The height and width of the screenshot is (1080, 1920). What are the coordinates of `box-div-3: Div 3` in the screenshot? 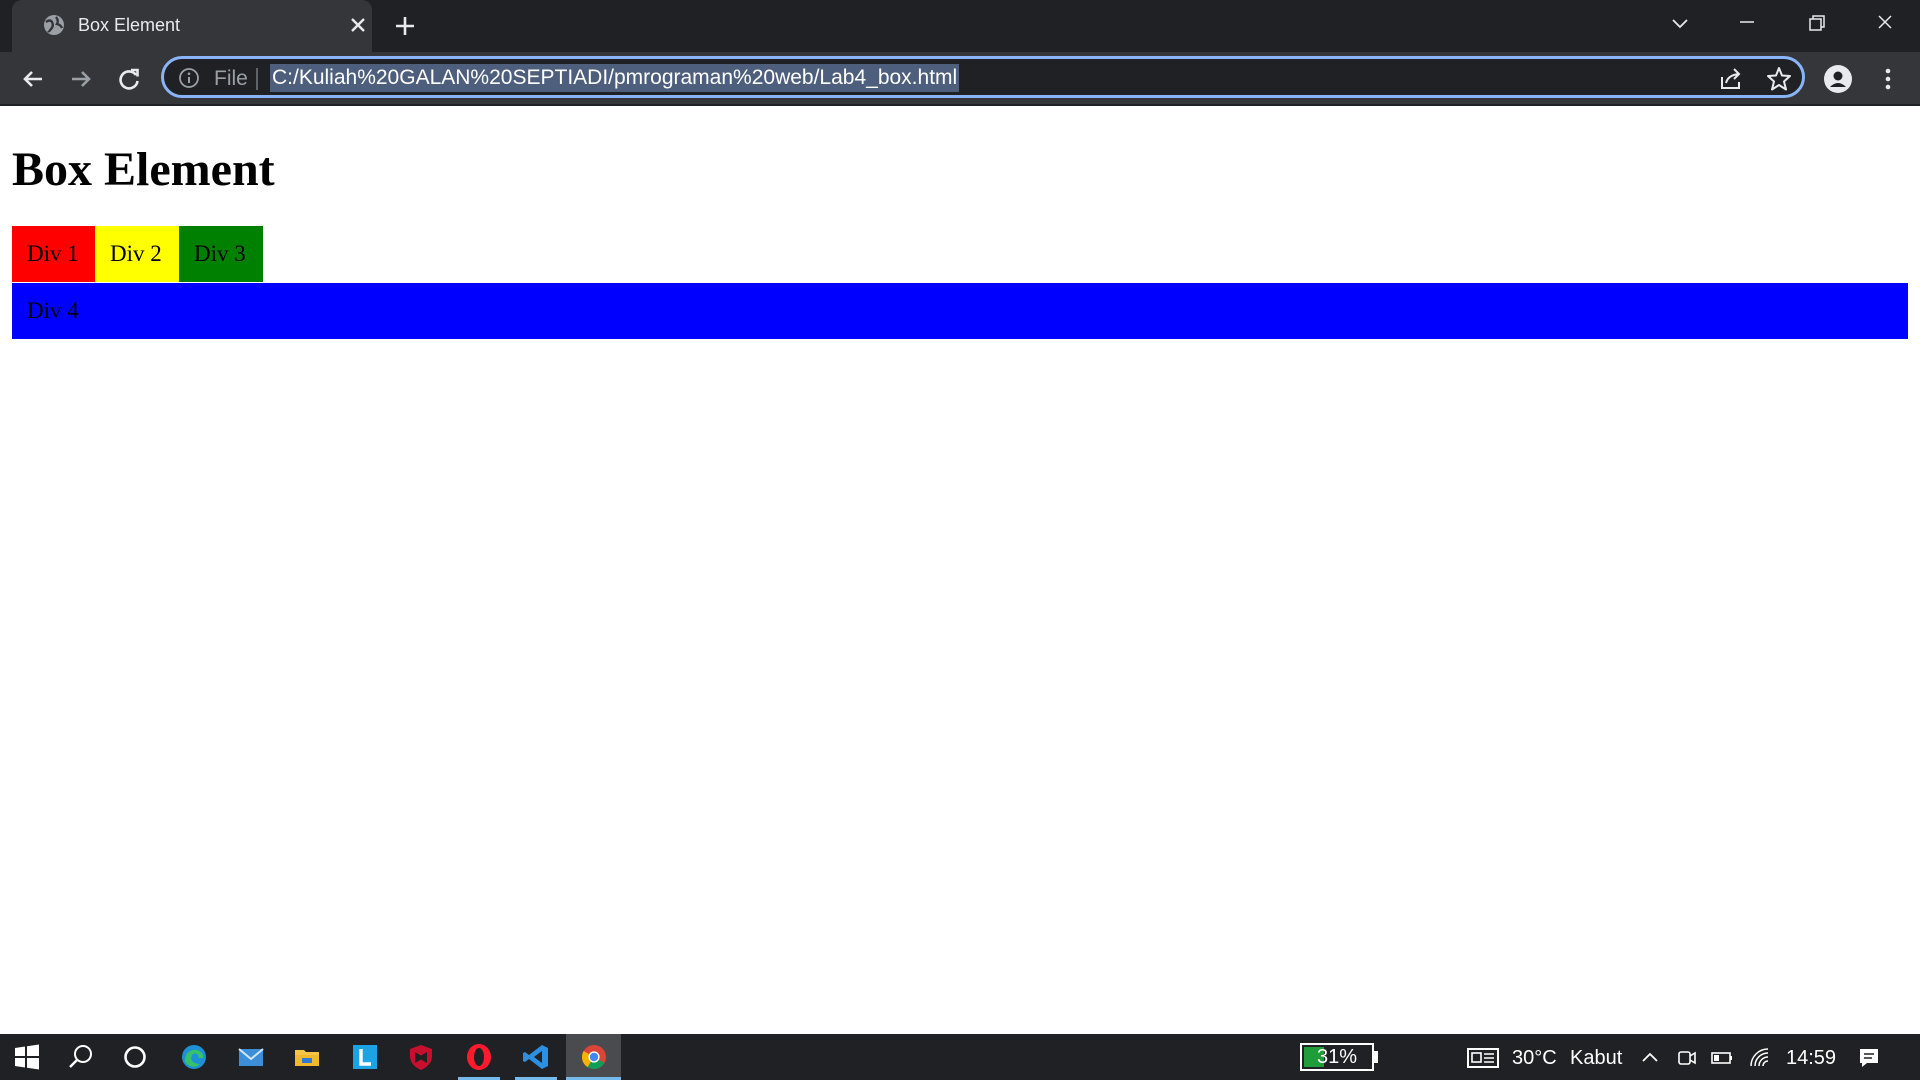 It's located at (221, 254).